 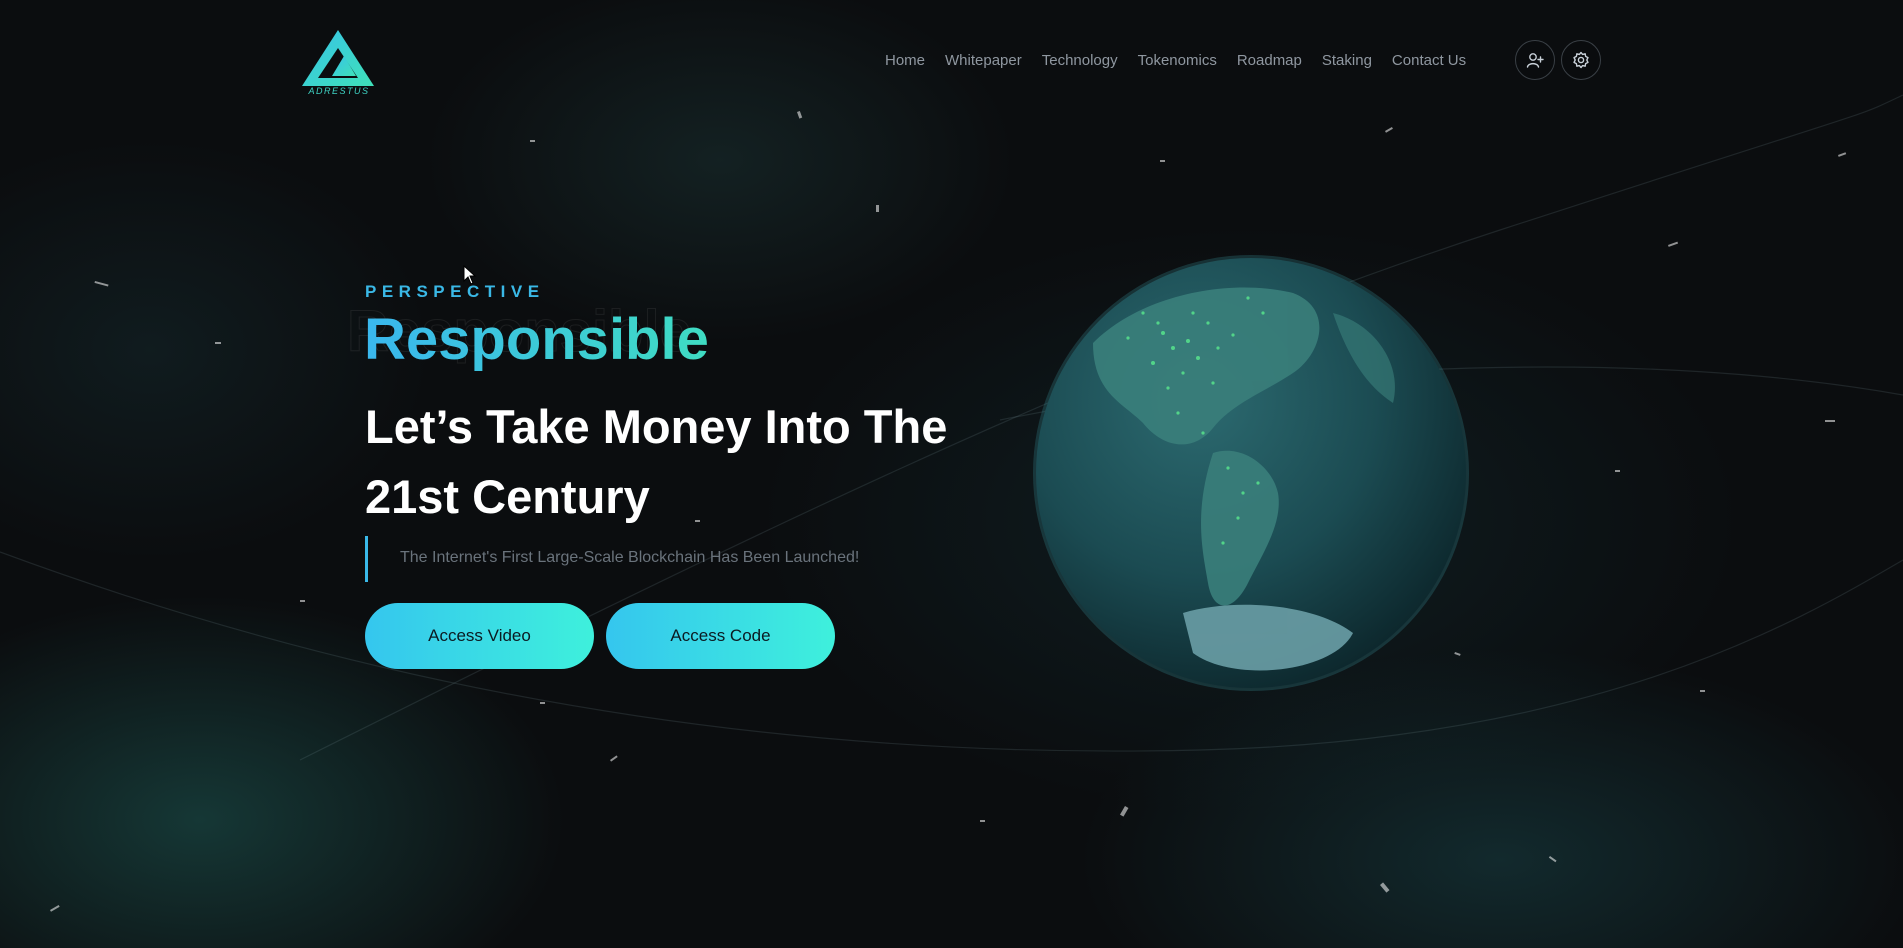 I want to click on globe-image, so click(x=1251, y=473).